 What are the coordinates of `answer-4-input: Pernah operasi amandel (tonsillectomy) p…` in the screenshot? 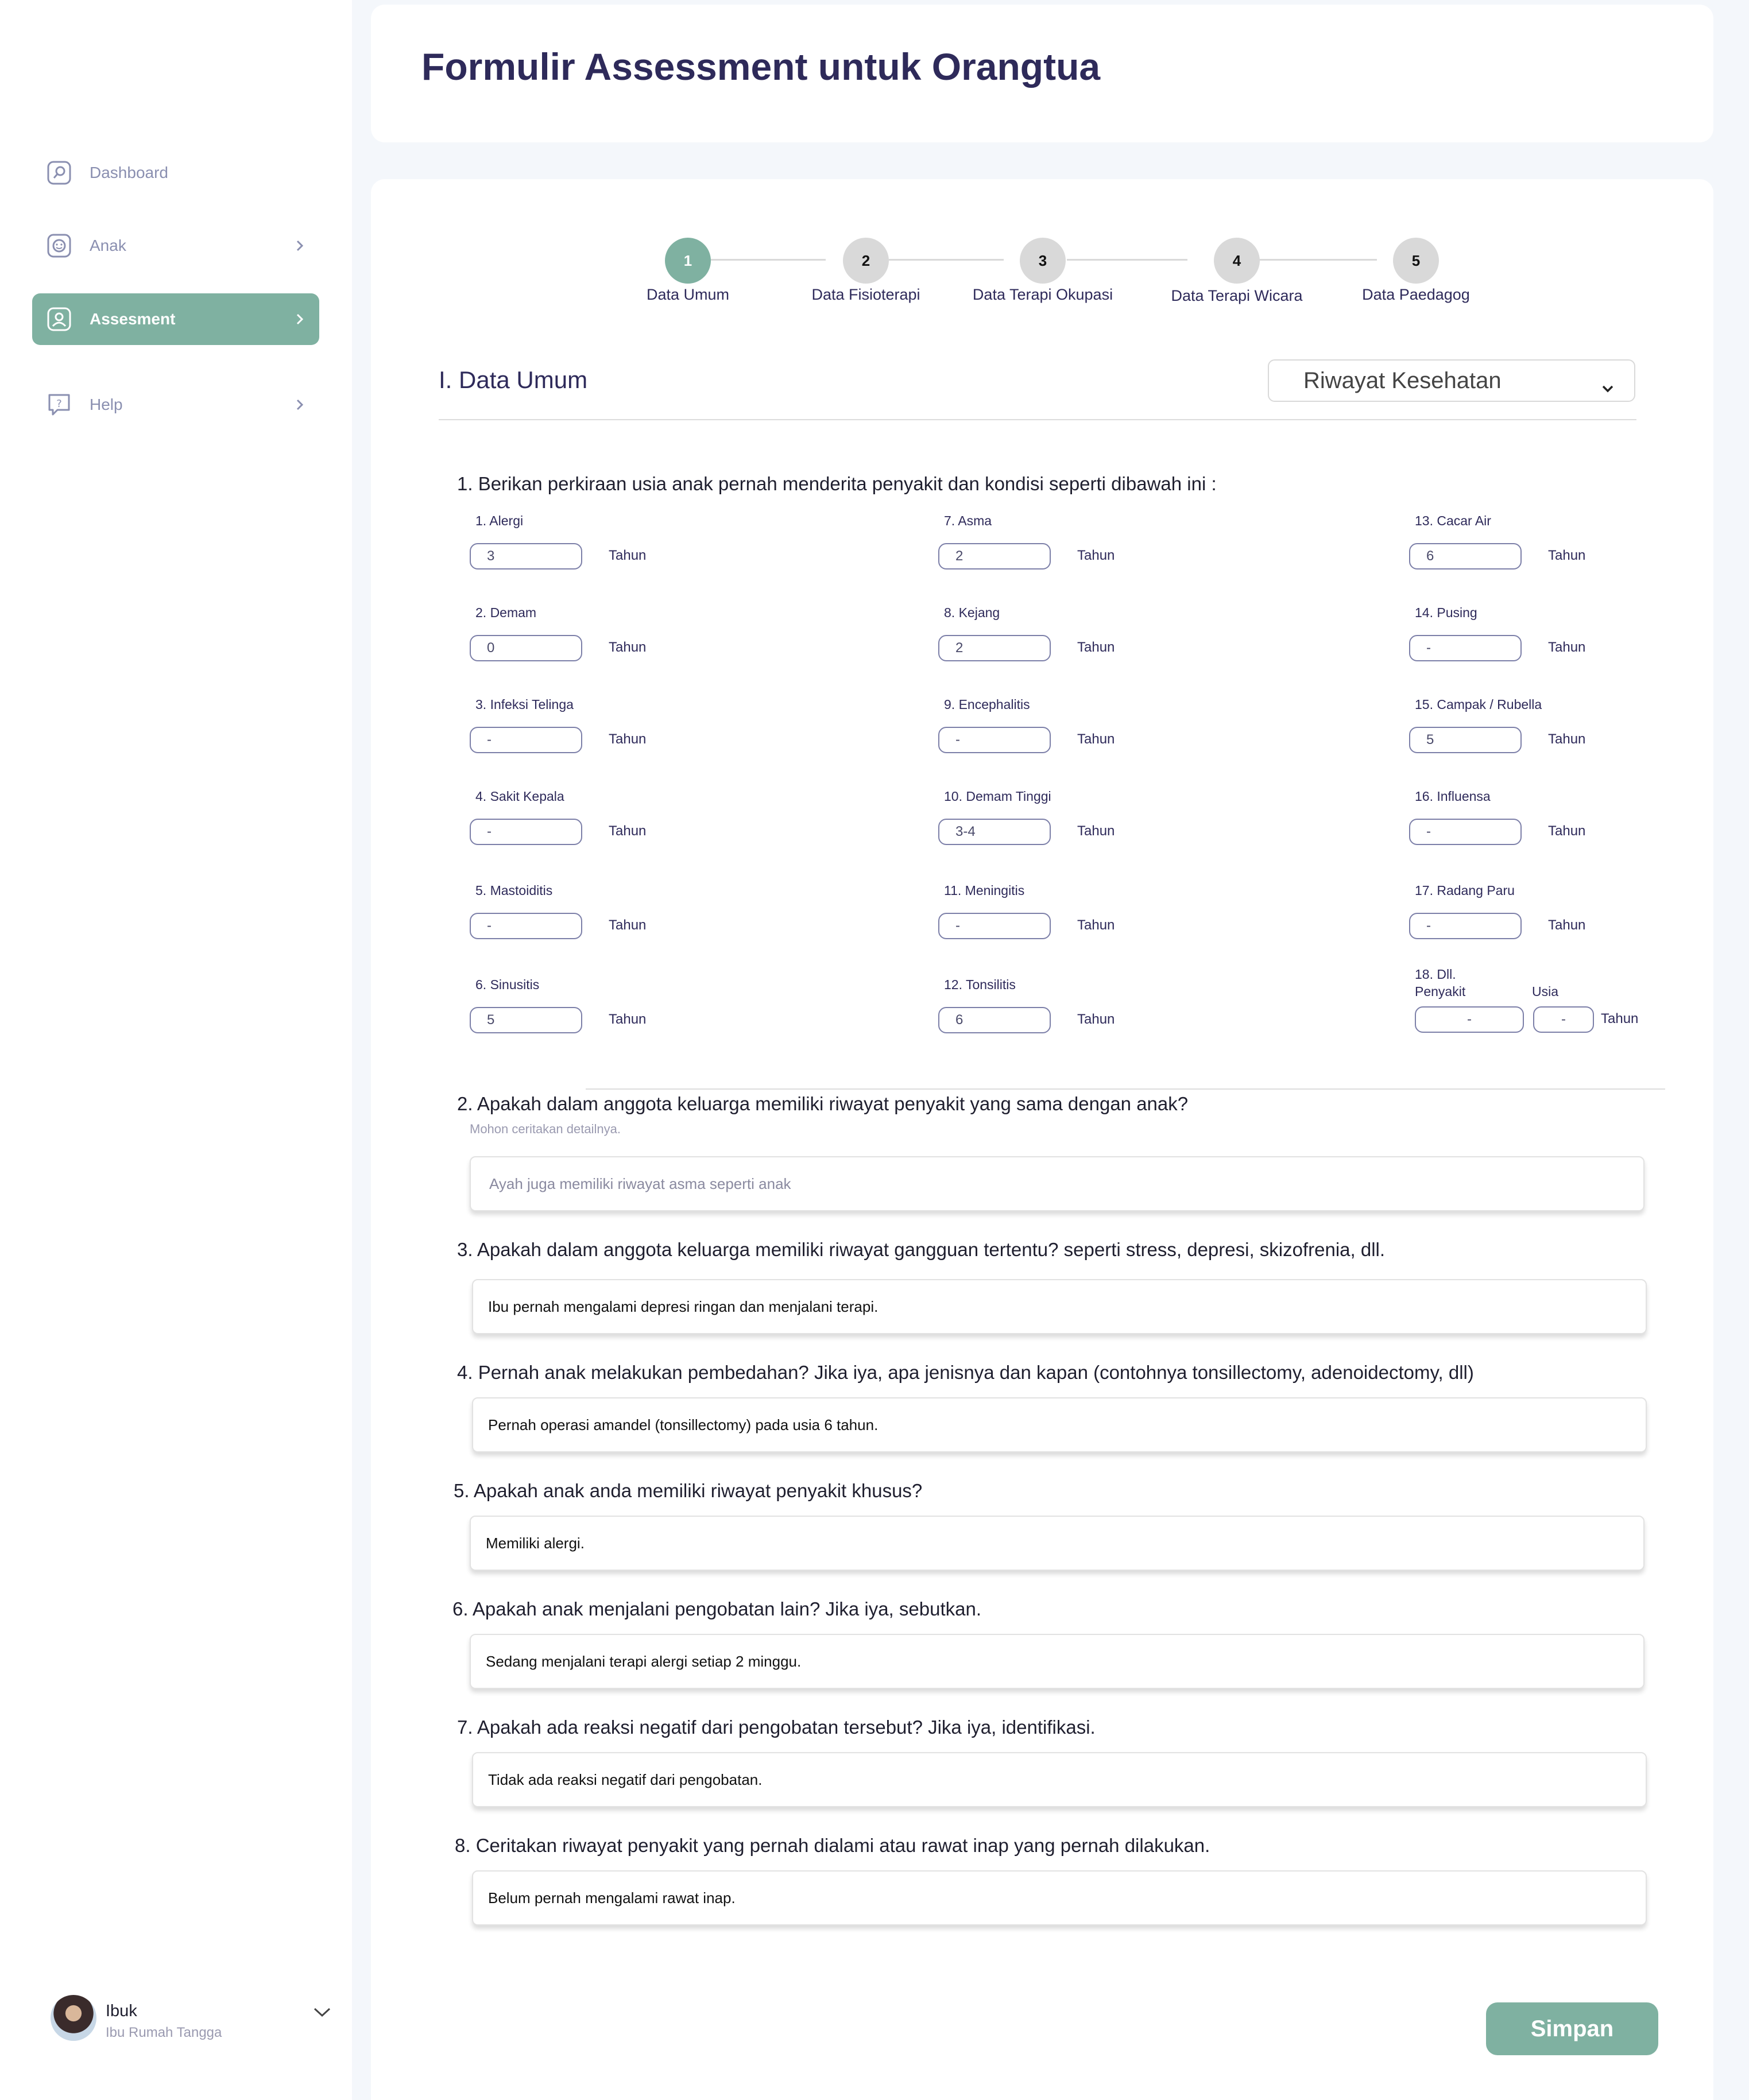 It's located at (1059, 1424).